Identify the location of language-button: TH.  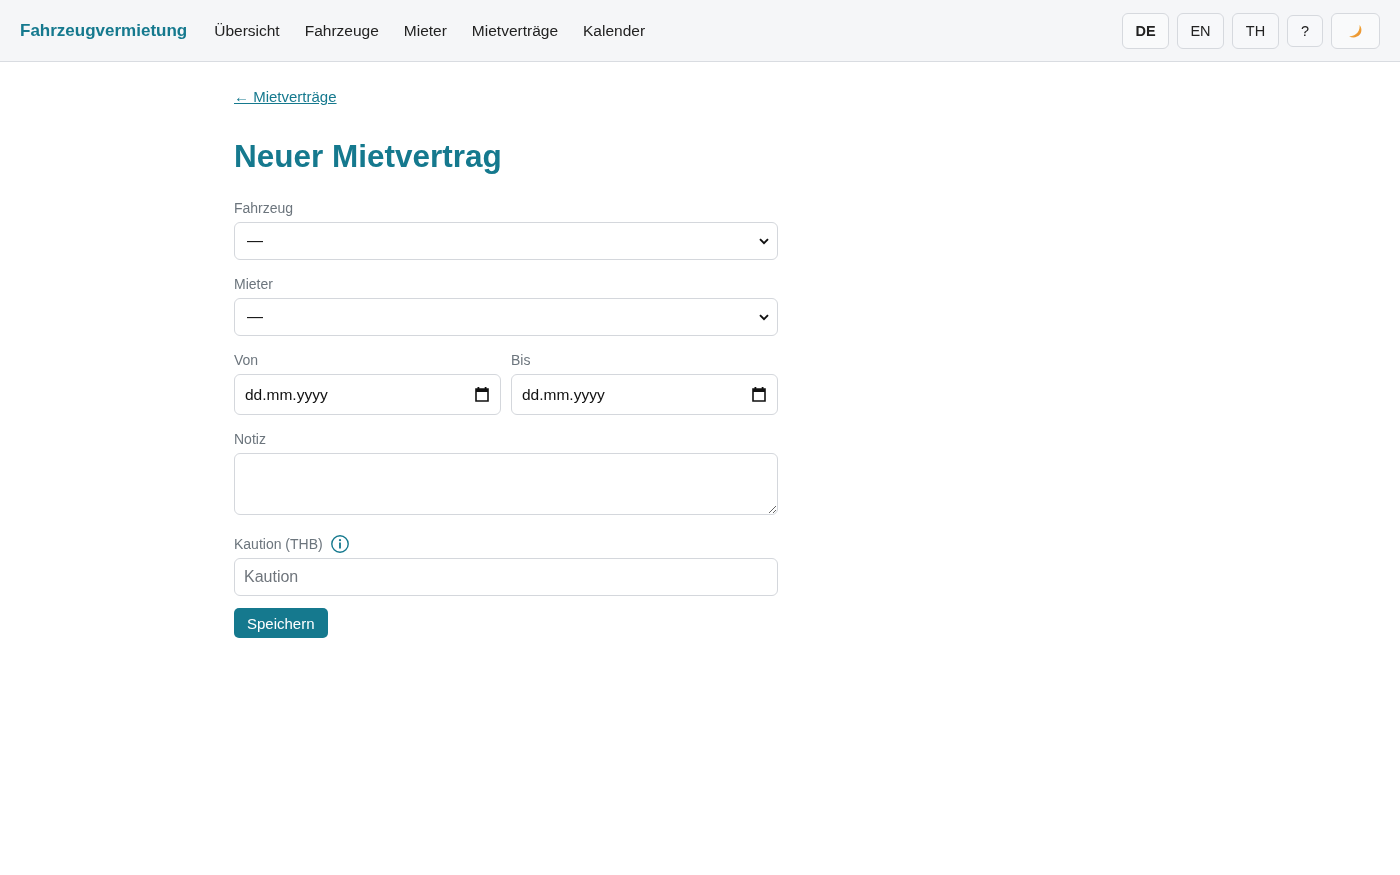
(1255, 30).